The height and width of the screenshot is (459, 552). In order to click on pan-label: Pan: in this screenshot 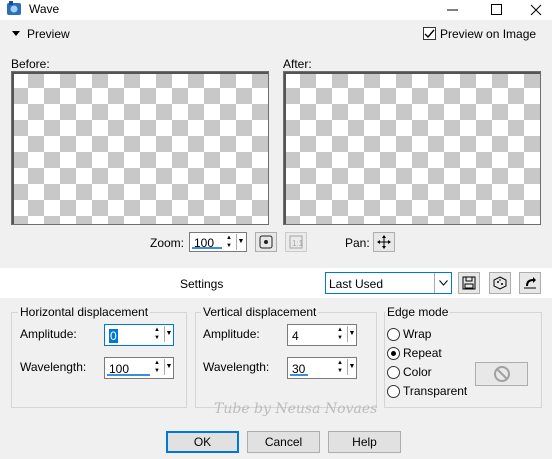, I will do `click(357, 243)`.